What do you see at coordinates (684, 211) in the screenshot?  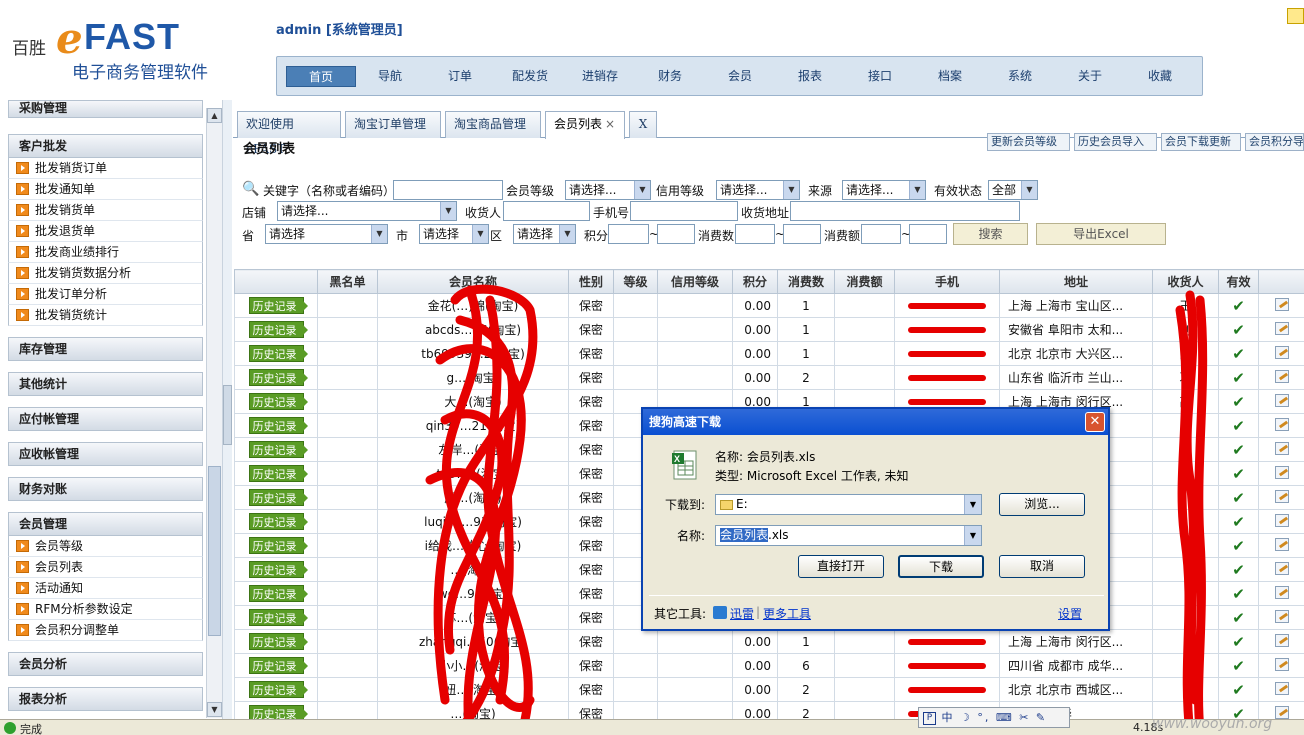 I see `mobile-input` at bounding box center [684, 211].